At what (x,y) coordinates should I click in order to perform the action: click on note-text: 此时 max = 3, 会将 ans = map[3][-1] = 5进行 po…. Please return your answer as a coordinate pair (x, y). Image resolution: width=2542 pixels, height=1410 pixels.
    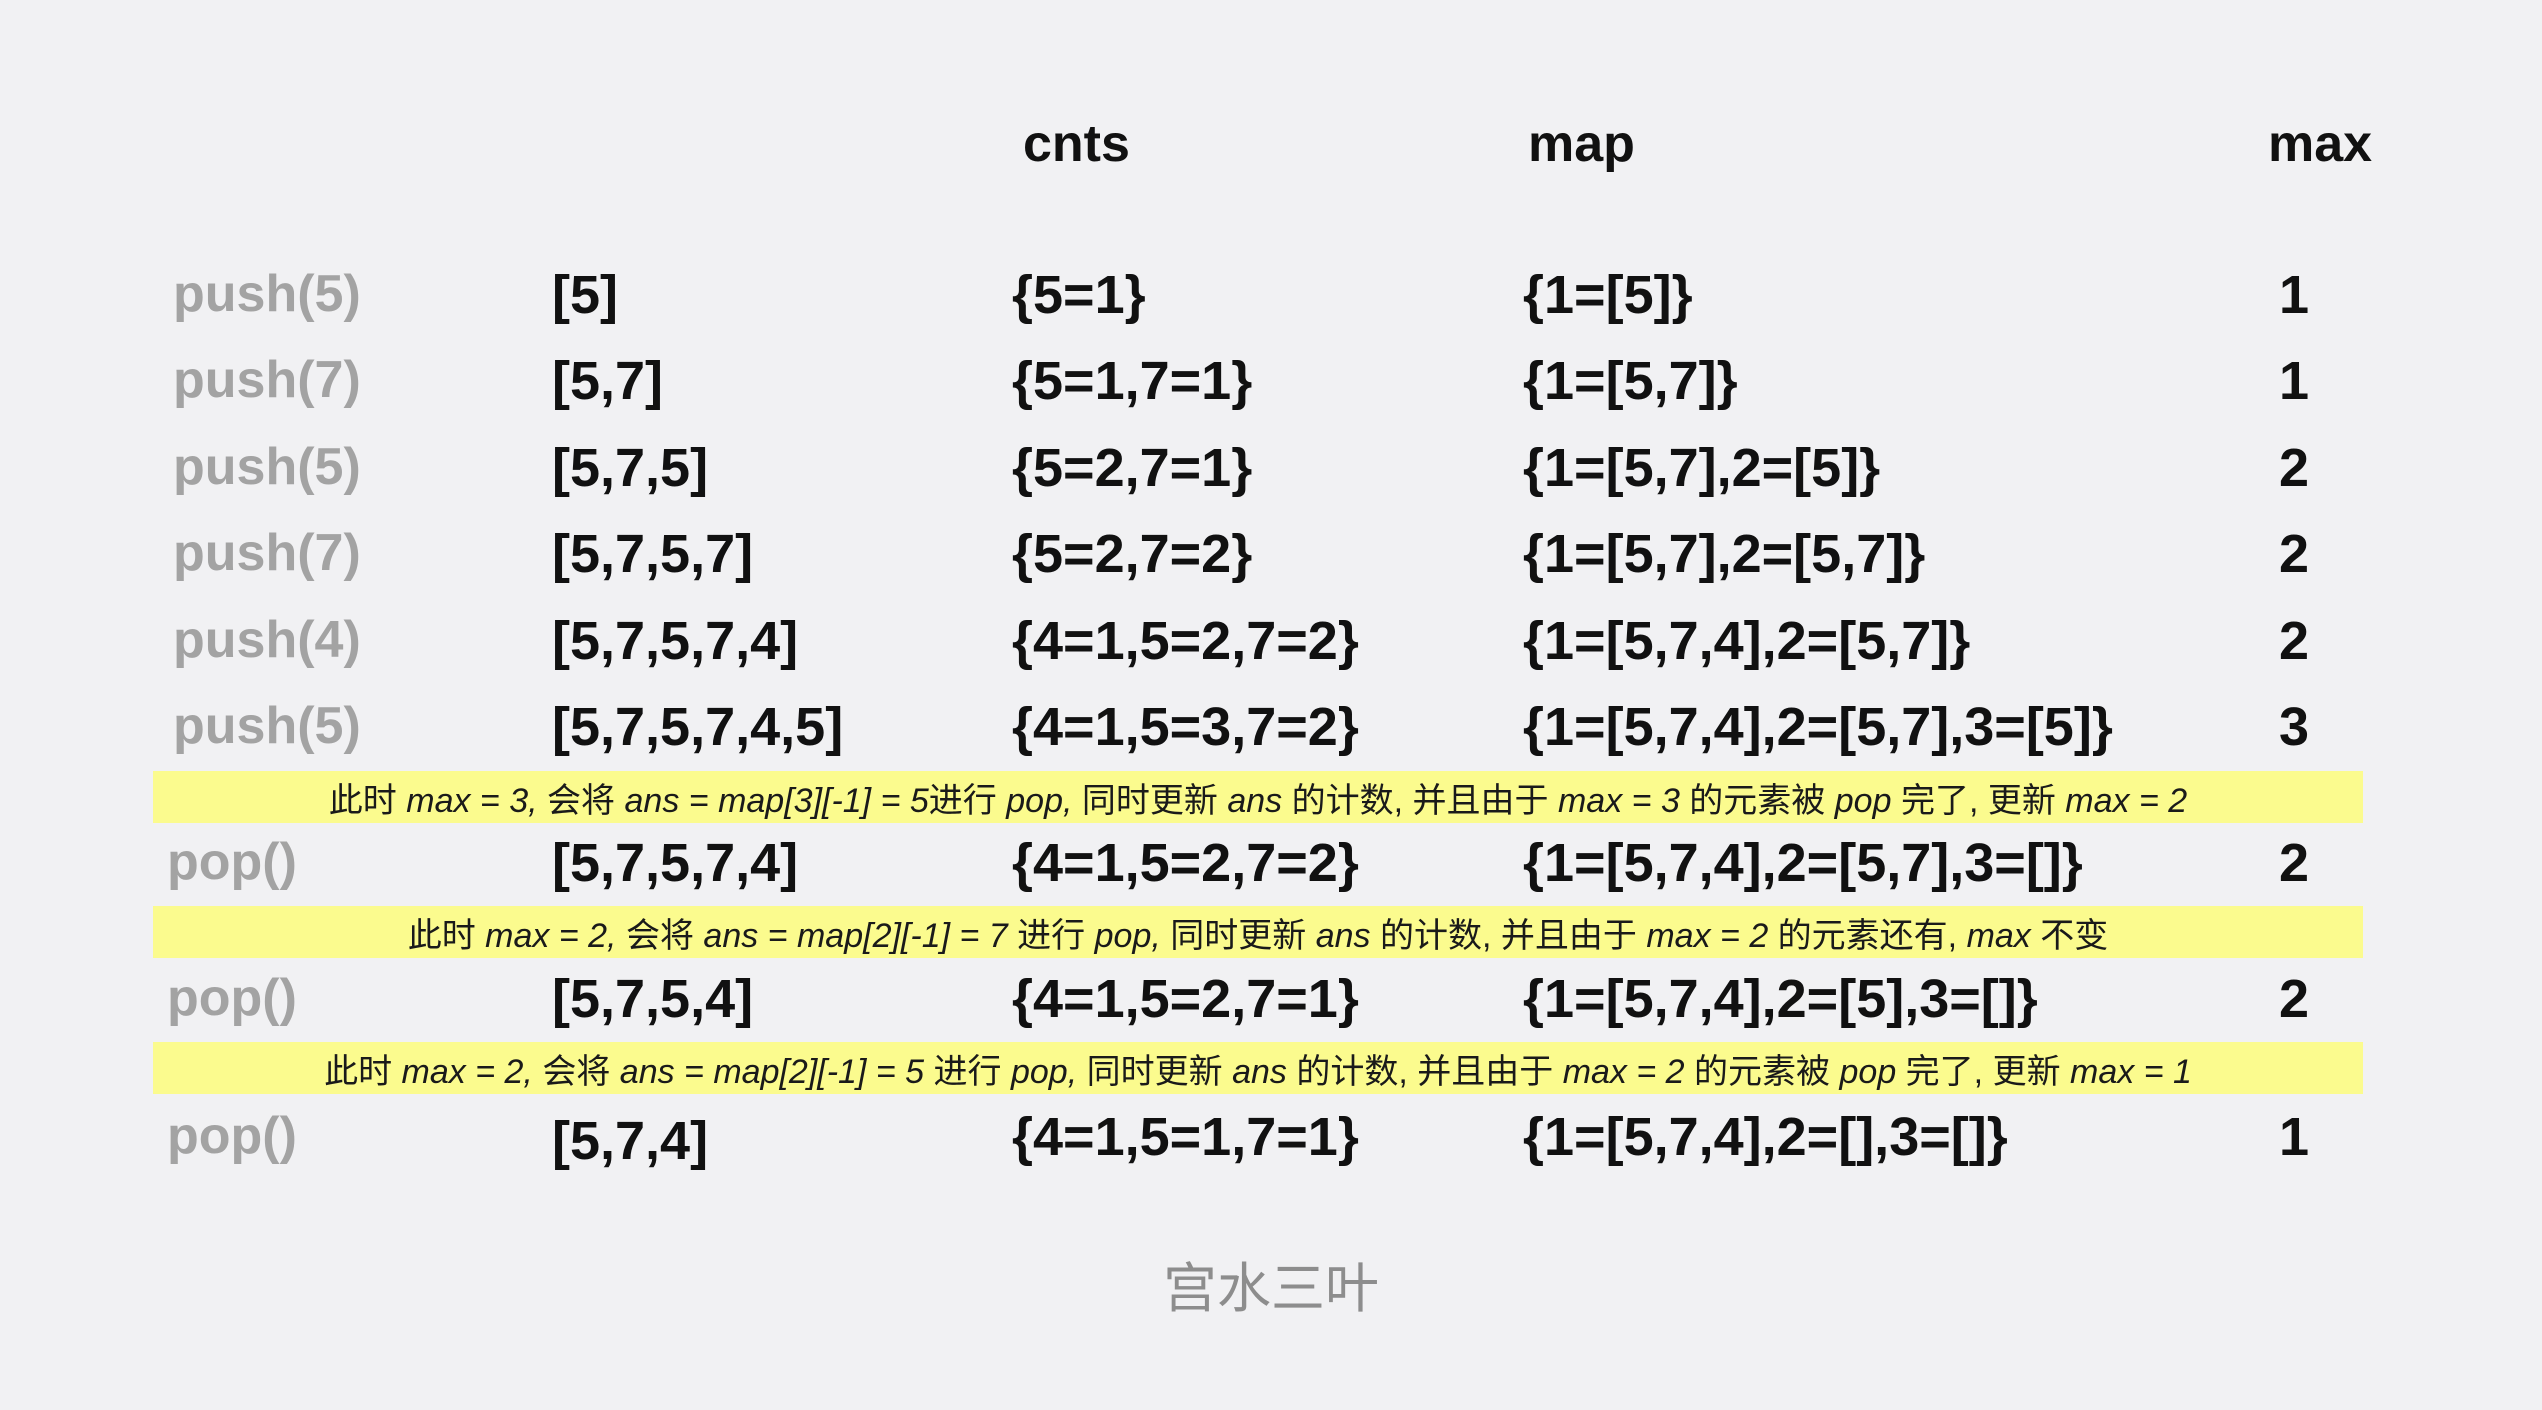
    Looking at the image, I should click on (1258, 797).